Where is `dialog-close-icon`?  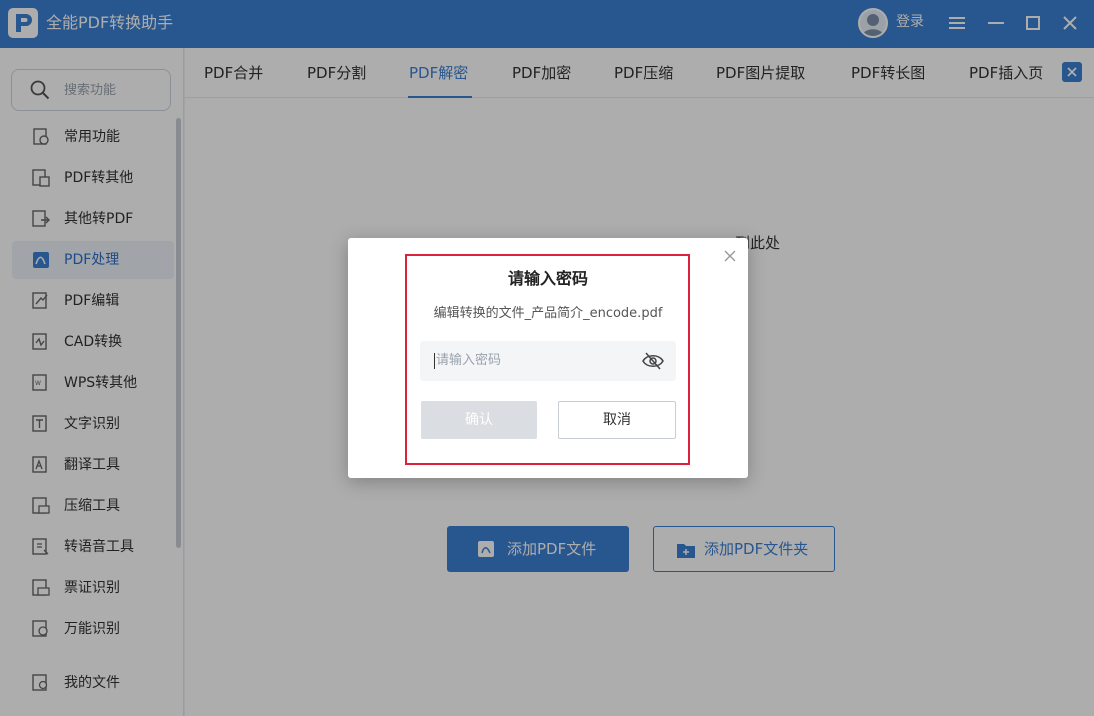
dialog-close-icon is located at coordinates (730, 256).